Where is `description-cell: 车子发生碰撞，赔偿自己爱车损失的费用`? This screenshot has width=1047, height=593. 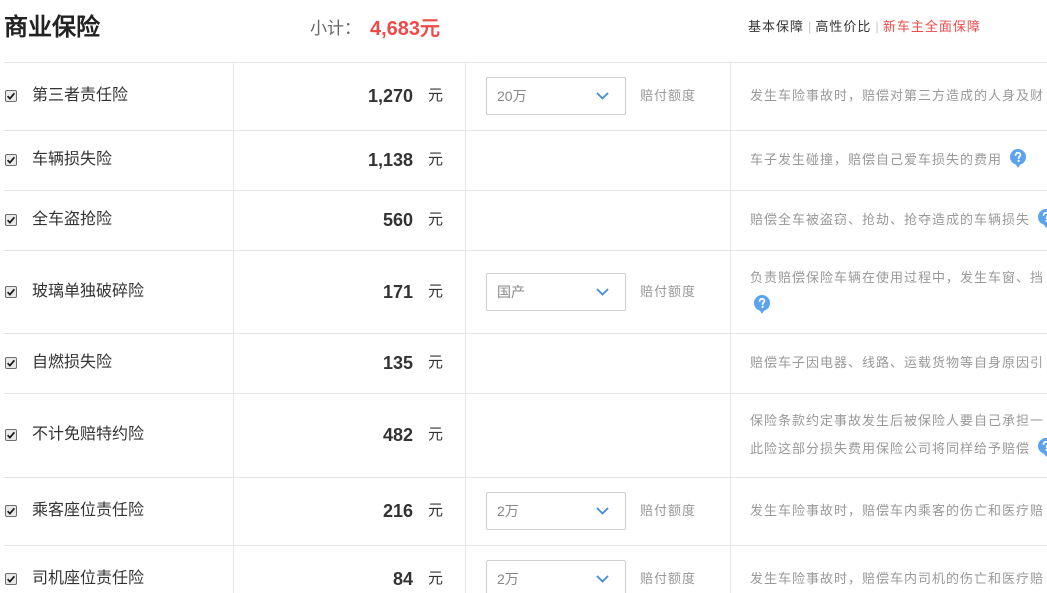 description-cell: 车子发生碰撞，赔偿自己爱车损失的费用 is located at coordinates (888, 160).